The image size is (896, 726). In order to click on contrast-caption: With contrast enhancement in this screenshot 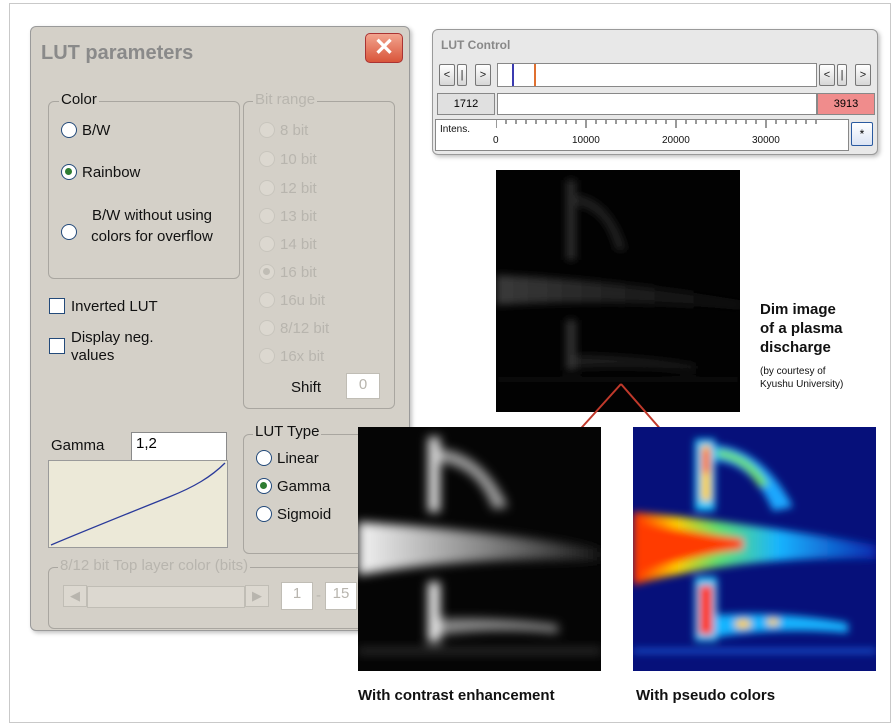, I will do `click(456, 695)`.